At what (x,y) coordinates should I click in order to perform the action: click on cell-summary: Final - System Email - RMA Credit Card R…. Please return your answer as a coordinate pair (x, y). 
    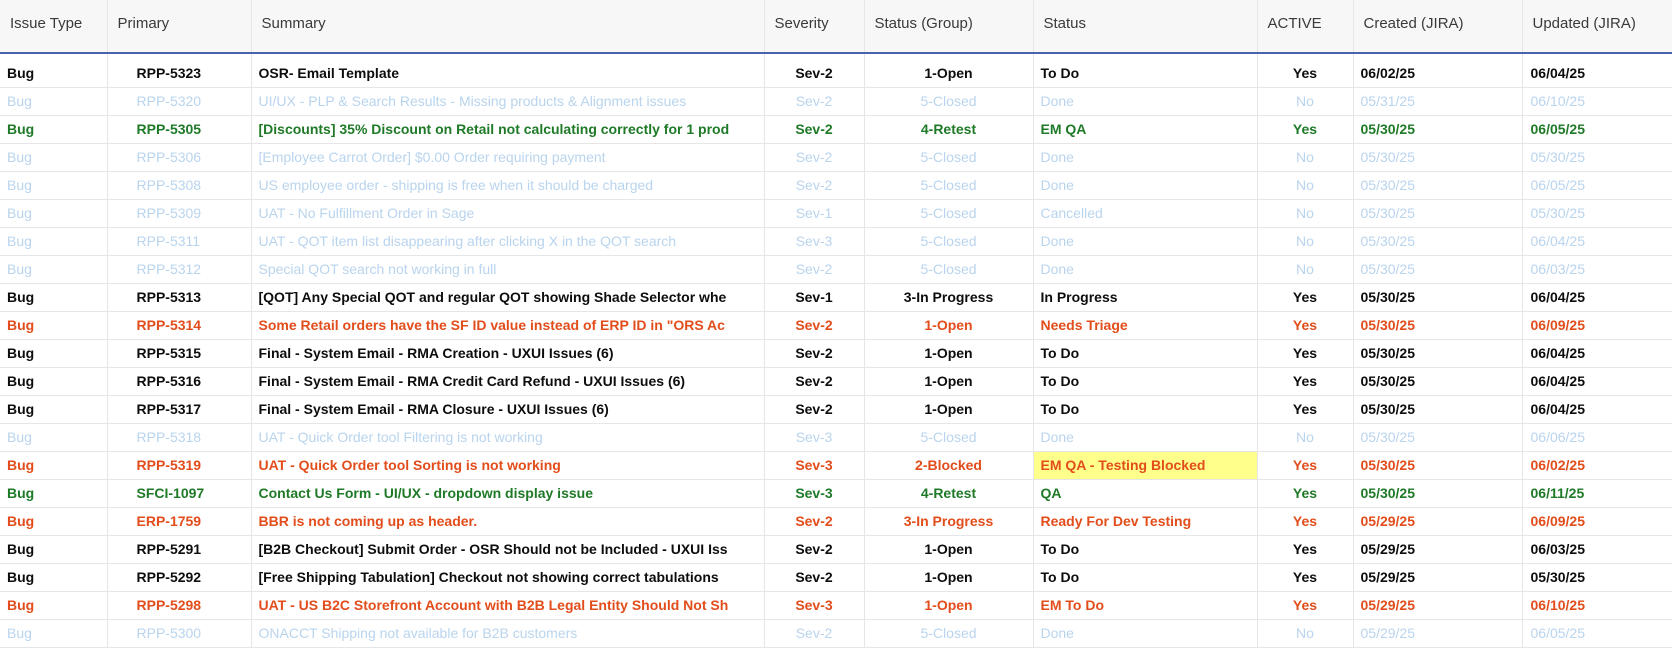
    Looking at the image, I should click on (508, 381).